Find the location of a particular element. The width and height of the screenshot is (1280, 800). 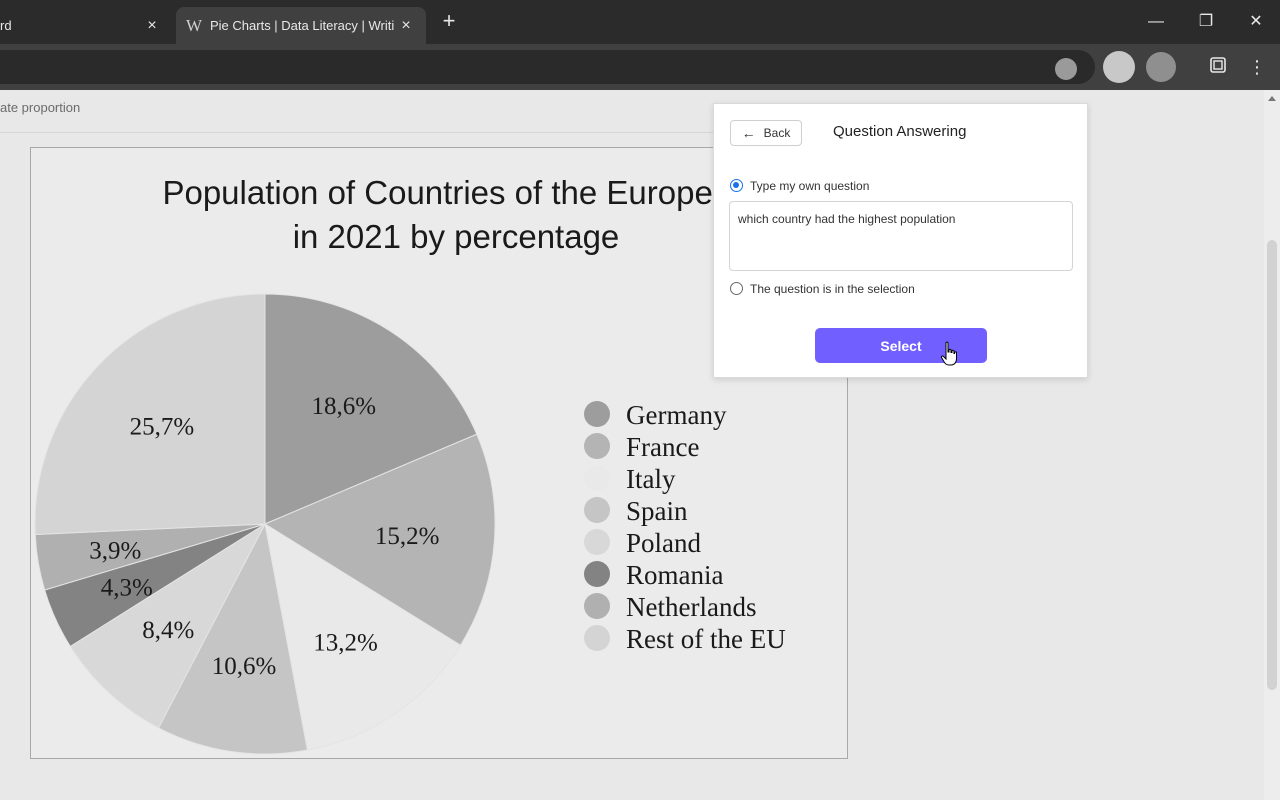

restore-icon: ❐ is located at coordinates (1206, 22).